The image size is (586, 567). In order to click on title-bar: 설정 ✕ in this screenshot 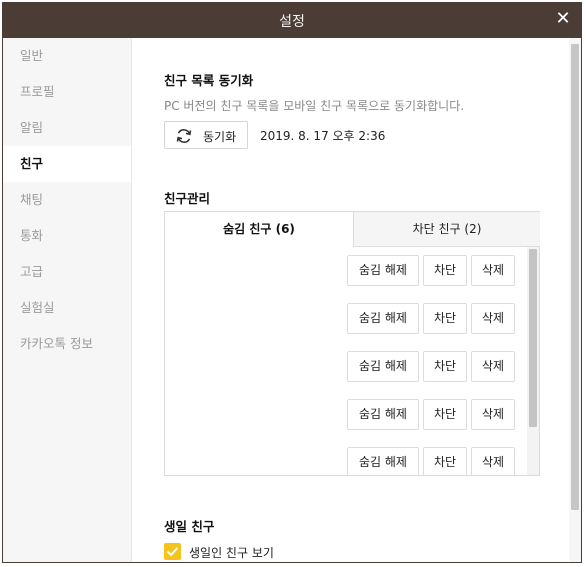, I will do `click(292, 20)`.